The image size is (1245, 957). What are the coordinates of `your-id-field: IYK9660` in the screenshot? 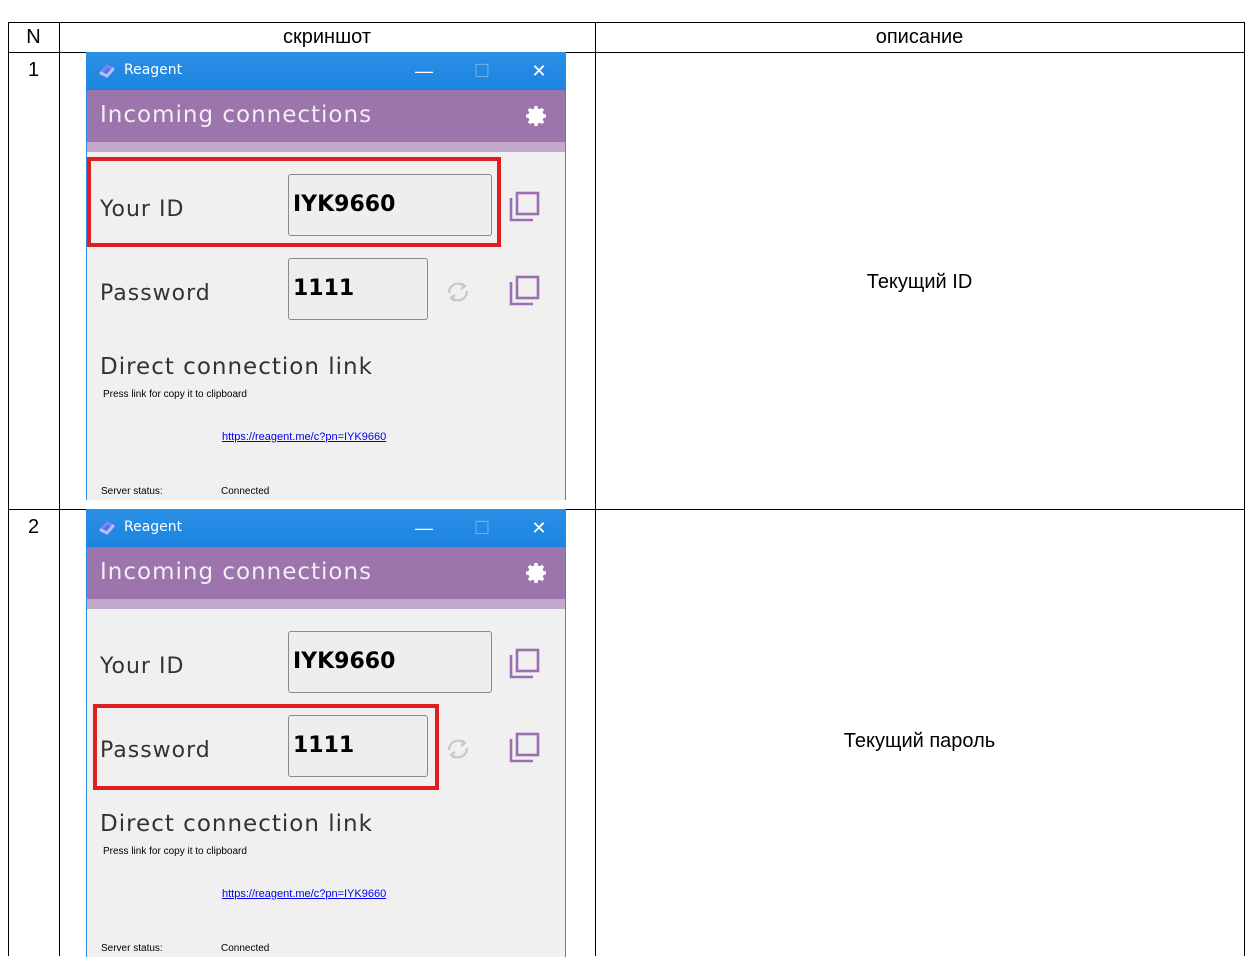 It's located at (390, 662).